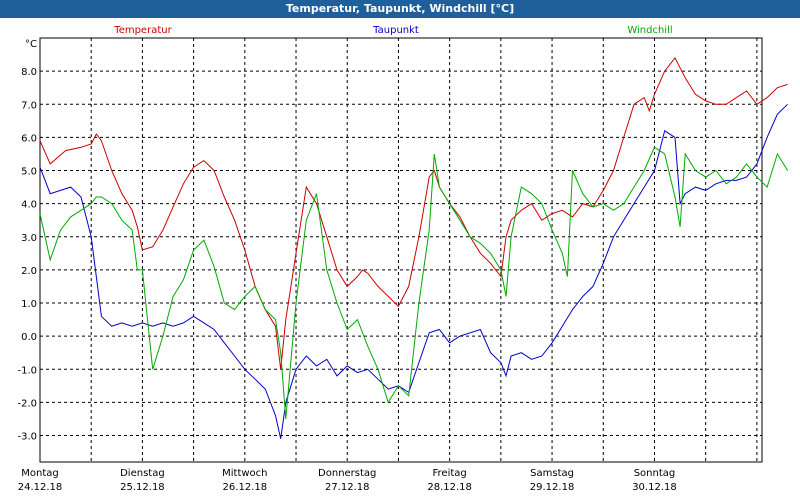 This screenshot has width=800, height=500. Describe the element at coordinates (347, 473) in the screenshot. I see `x-tick-day: Donnerstag` at that location.